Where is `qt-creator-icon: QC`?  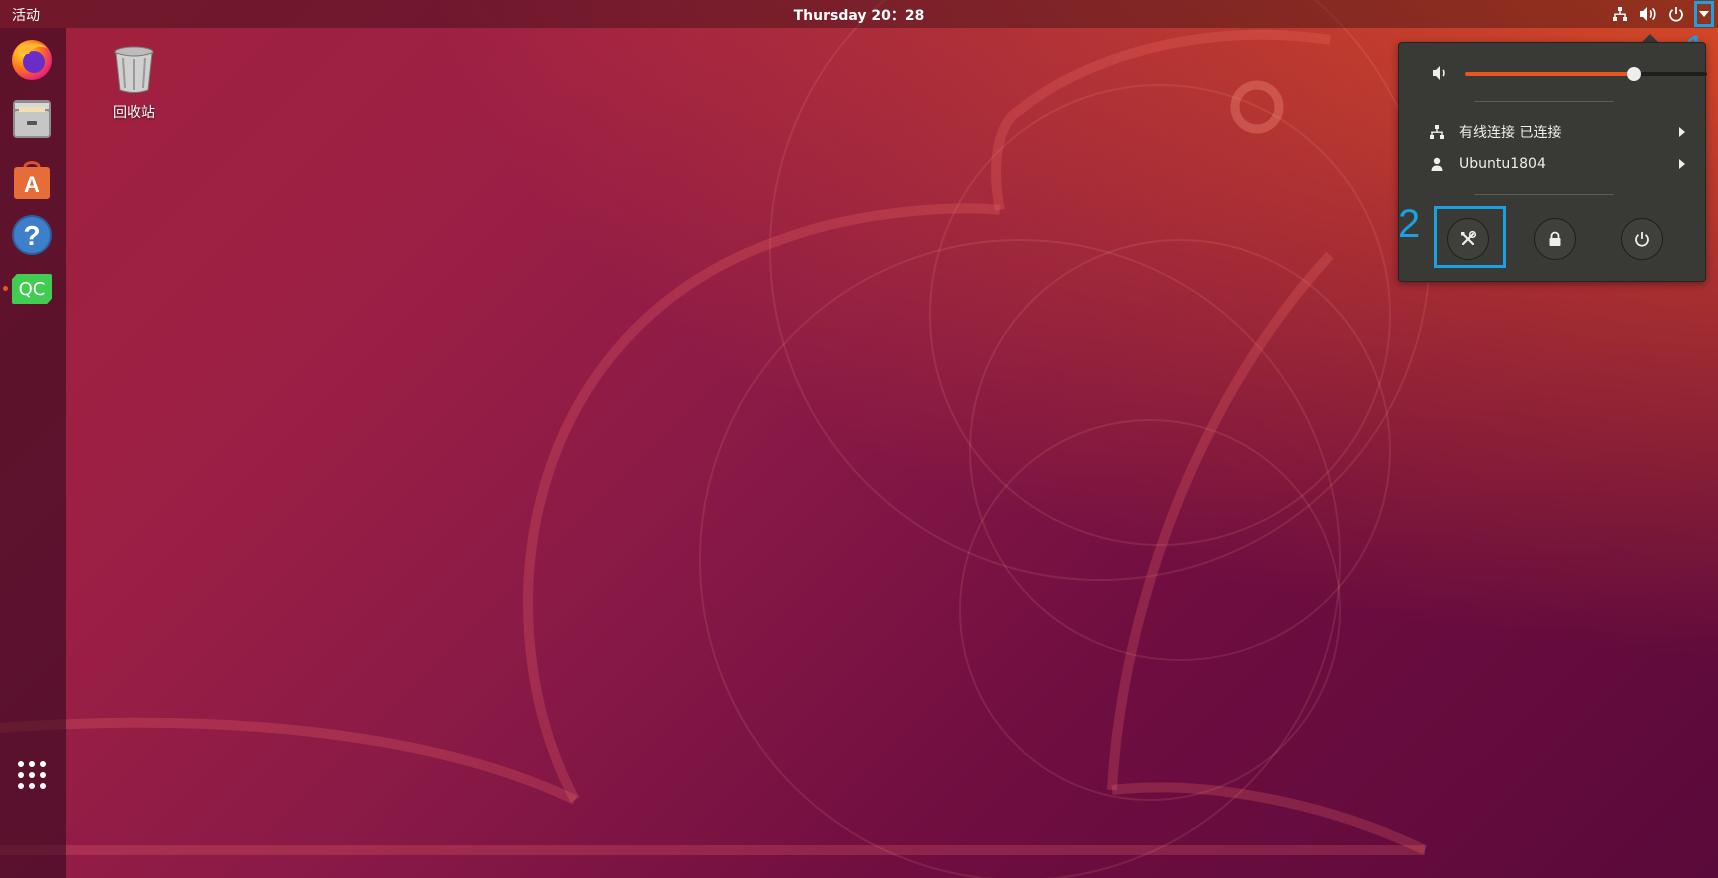
qt-creator-icon: QC is located at coordinates (32, 289).